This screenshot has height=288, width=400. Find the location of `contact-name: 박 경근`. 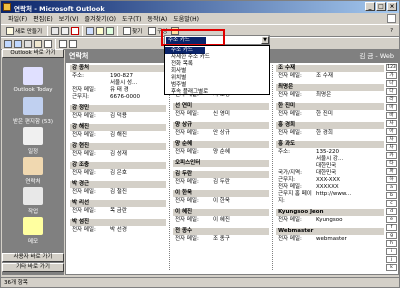

contact-name: 박 경근 is located at coordinates (118, 184).